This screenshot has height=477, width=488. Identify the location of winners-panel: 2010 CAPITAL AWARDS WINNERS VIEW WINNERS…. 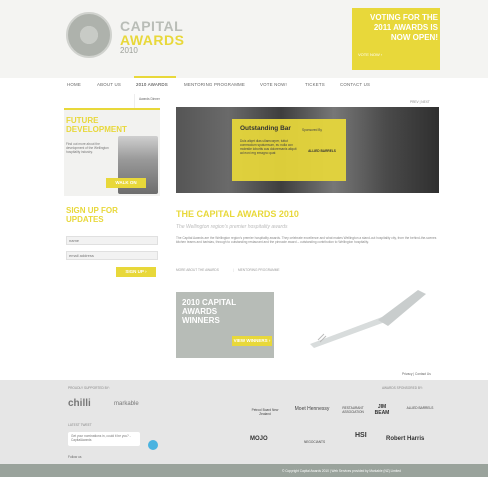
(225, 325).